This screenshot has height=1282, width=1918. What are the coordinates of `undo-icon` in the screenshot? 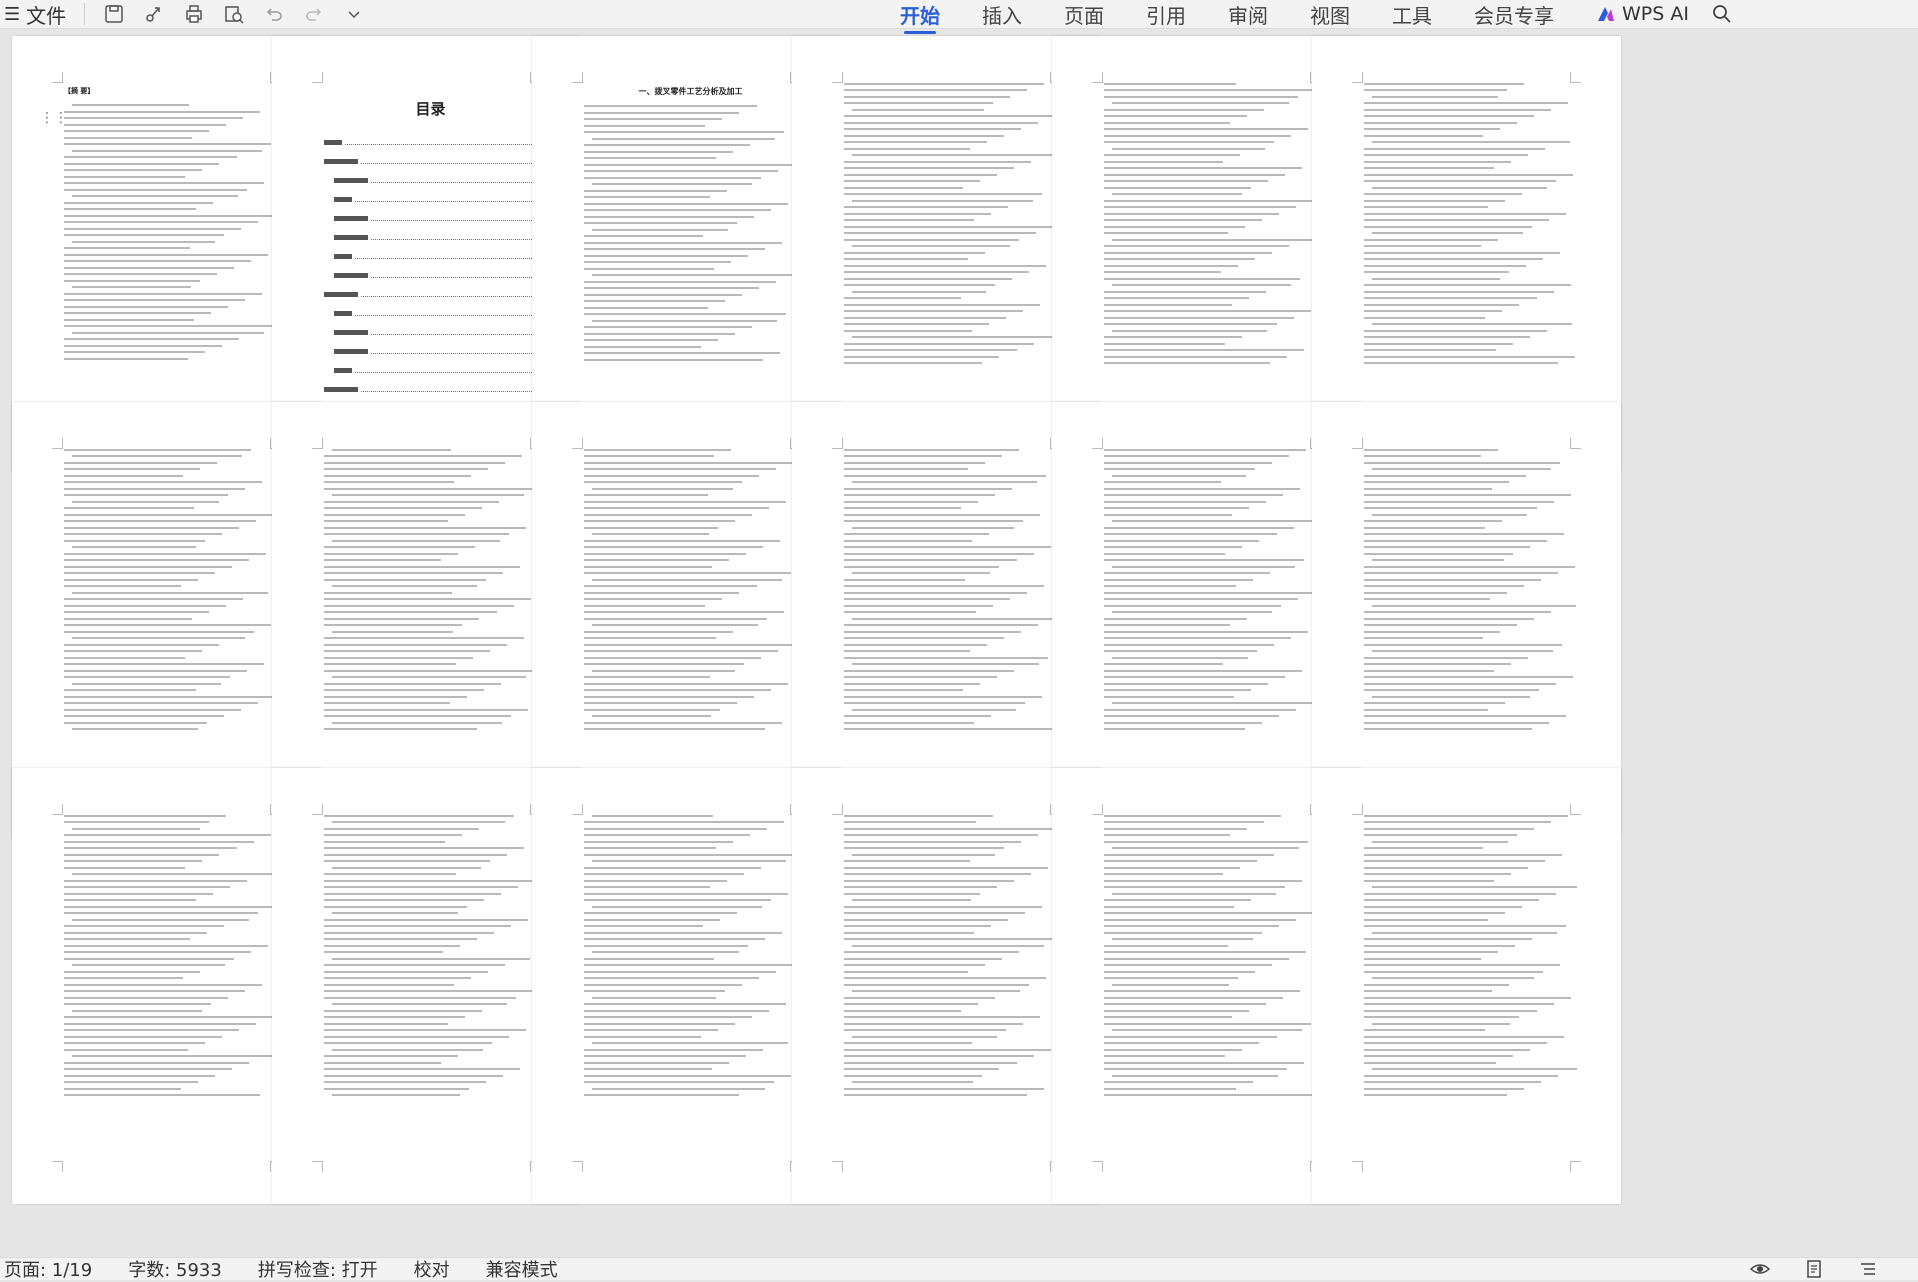 It's located at (274, 14).